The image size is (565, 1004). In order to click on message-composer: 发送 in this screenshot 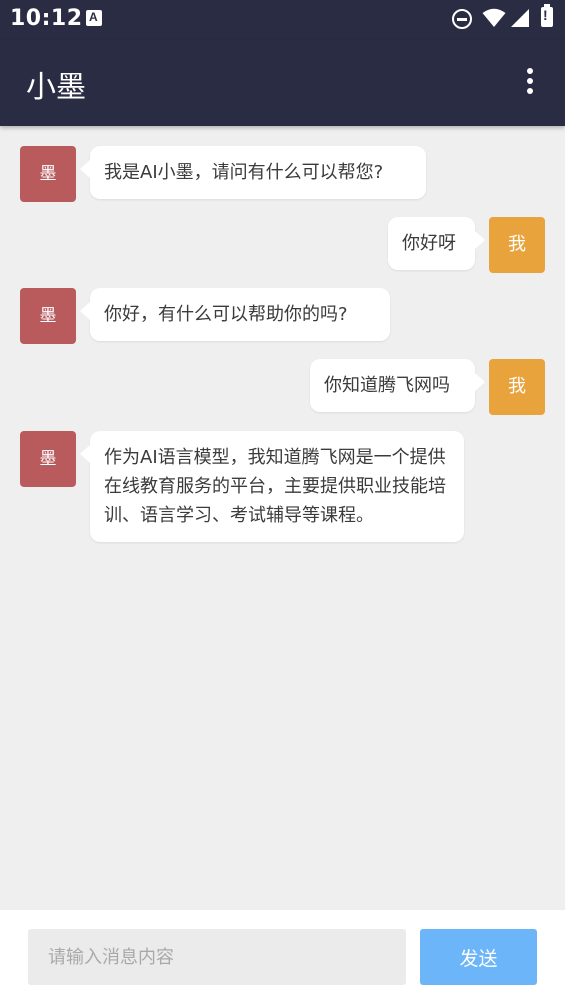, I will do `click(282, 957)`.